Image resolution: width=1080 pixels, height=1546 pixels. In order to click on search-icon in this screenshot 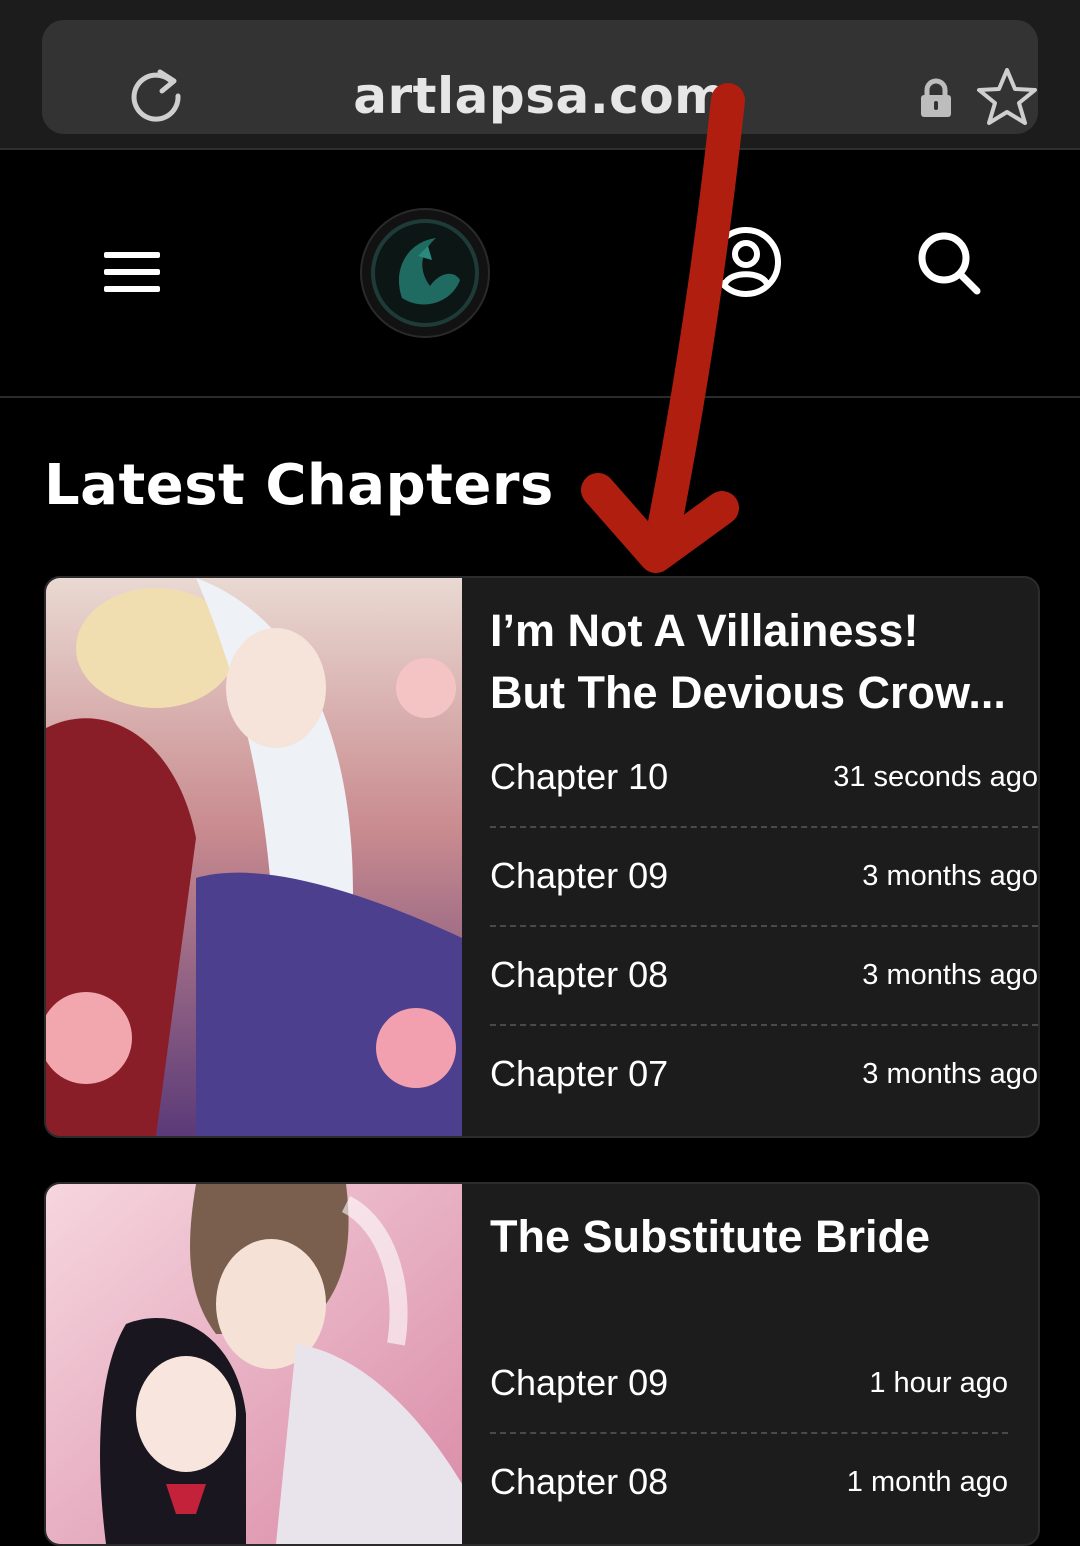, I will do `click(949, 263)`.